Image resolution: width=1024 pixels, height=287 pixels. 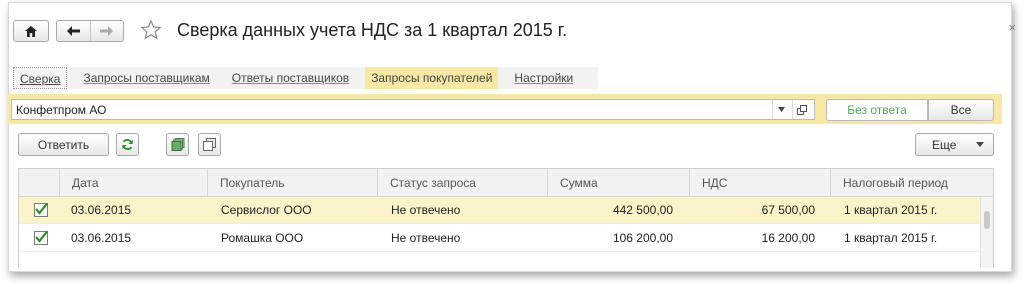 I want to click on tab-supplier-answers: Ответы поставщиков, so click(x=290, y=78).